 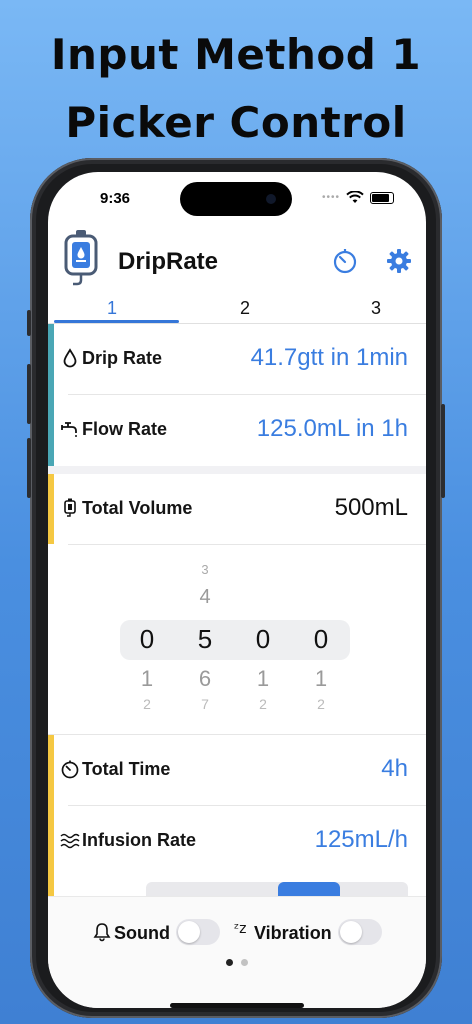 I want to click on power-button, so click(x=443, y=451).